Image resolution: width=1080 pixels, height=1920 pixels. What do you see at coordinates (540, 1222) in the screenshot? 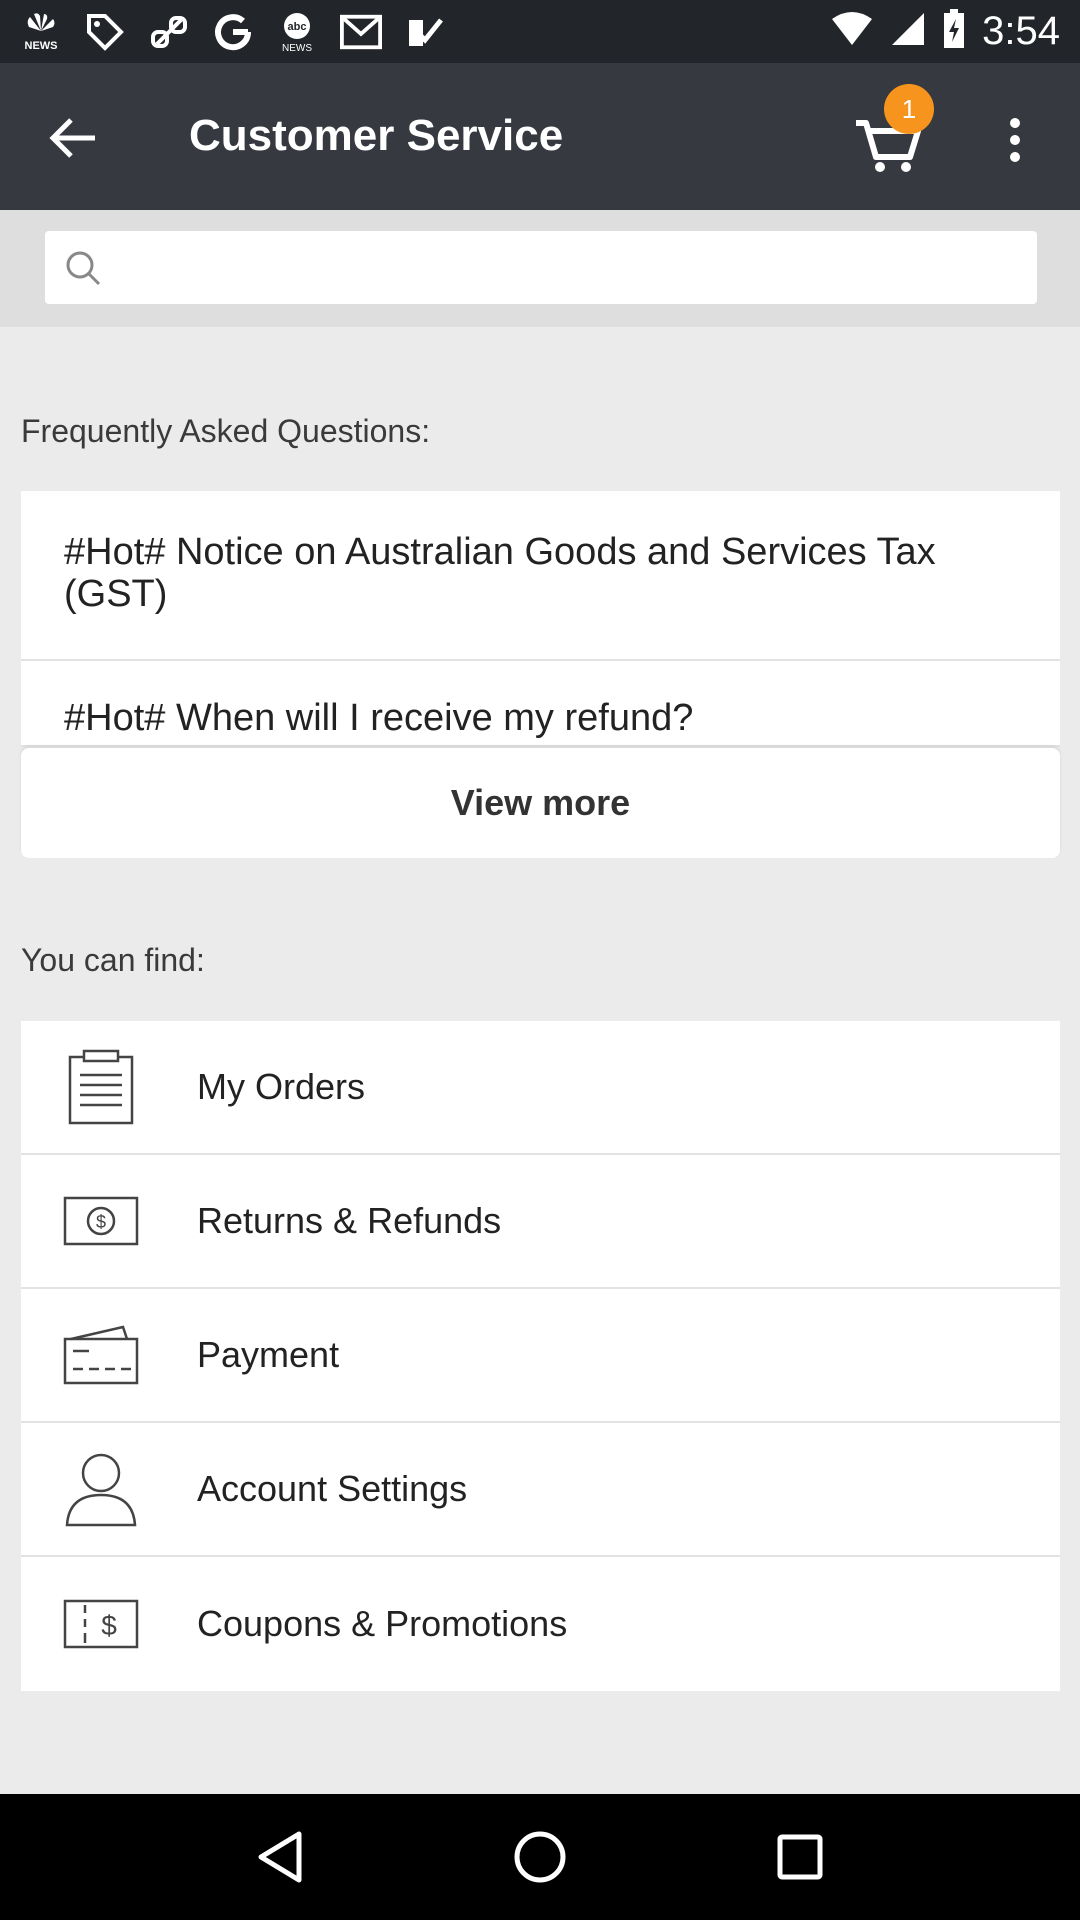
I see `find-item-returns-refunds: $ Returns & Refunds` at bounding box center [540, 1222].